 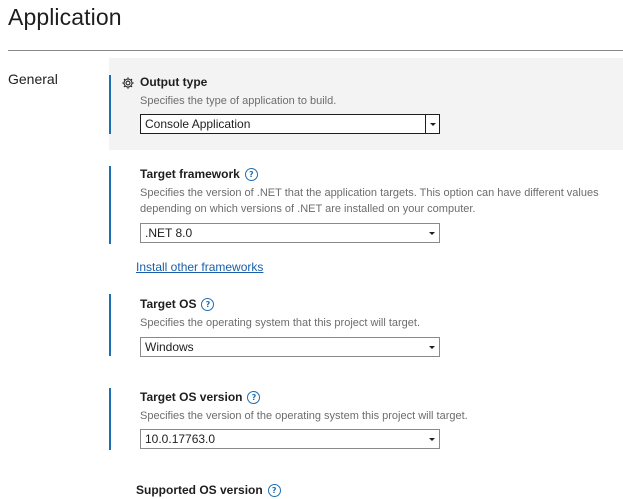 What do you see at coordinates (33, 79) in the screenshot?
I see `nav-section-general: General` at bounding box center [33, 79].